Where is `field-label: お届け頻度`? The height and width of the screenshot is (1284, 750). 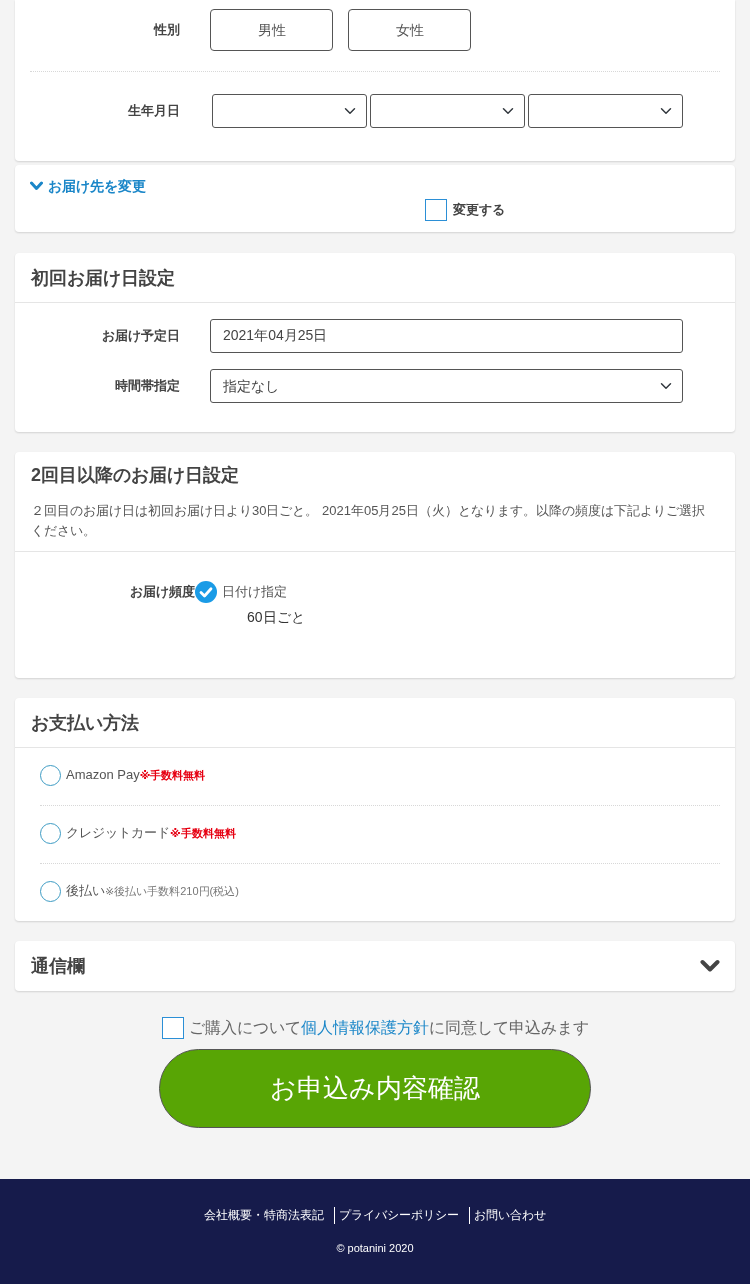 field-label: お届け頻度 is located at coordinates (162, 592).